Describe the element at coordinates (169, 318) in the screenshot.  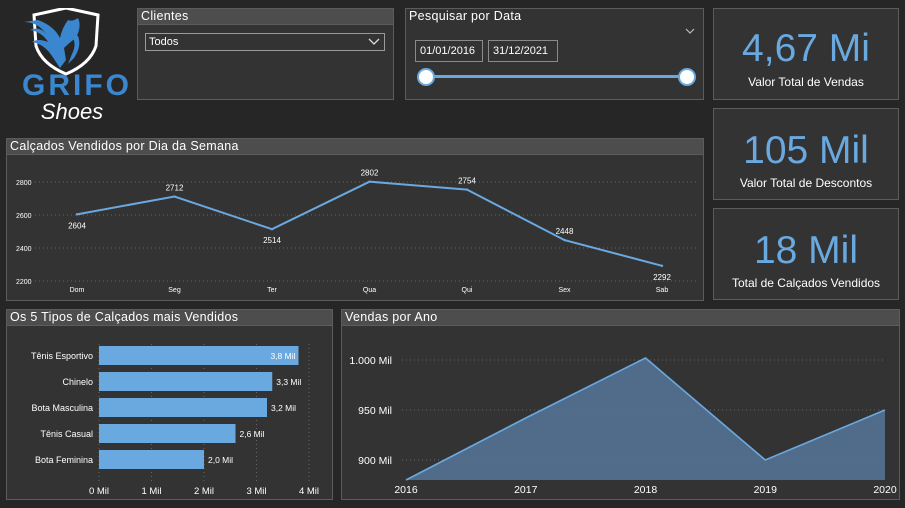
I see `chart-title: Os 5 Tipos de Calçados mais Vendidos` at that location.